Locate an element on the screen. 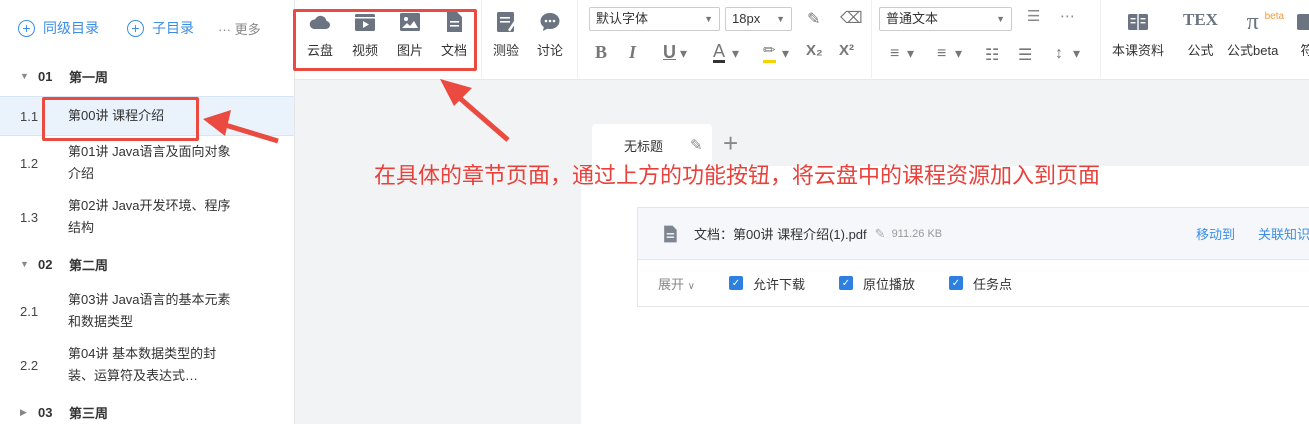 The image size is (1309, 424). rename-pencil-icon: ✎ is located at coordinates (880, 234).